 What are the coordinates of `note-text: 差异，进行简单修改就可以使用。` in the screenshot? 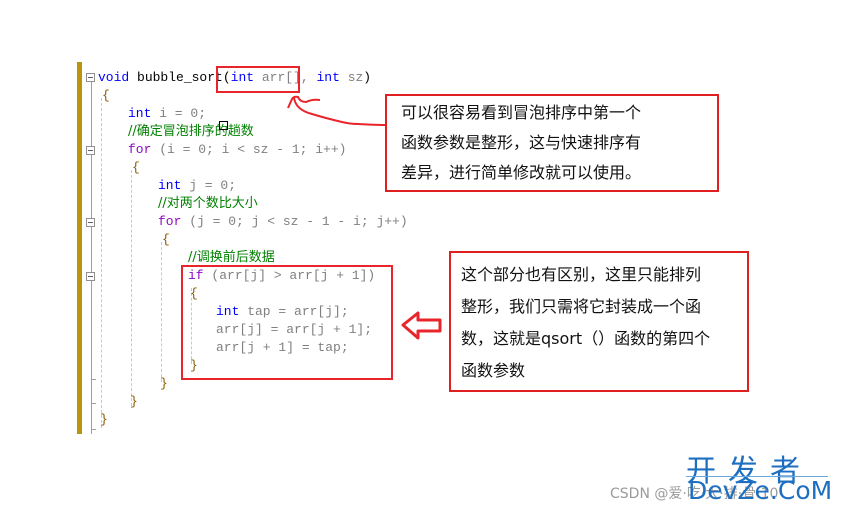 It's located at (521, 172).